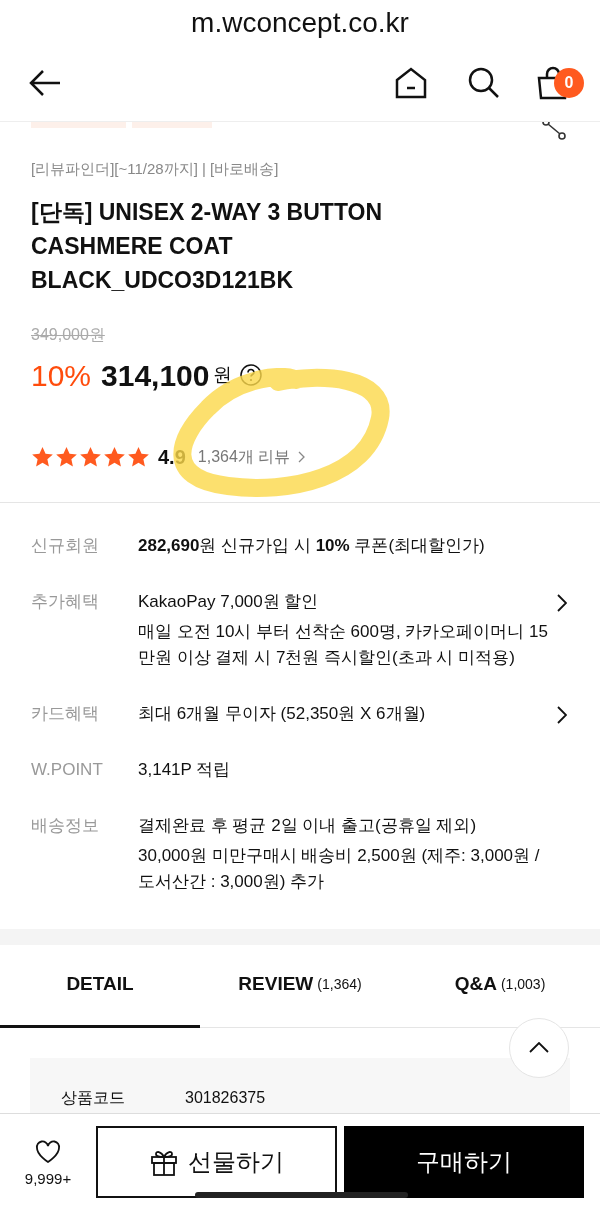 Image resolution: width=600 pixels, height=1211 pixels. I want to click on back-icon, so click(45, 83).